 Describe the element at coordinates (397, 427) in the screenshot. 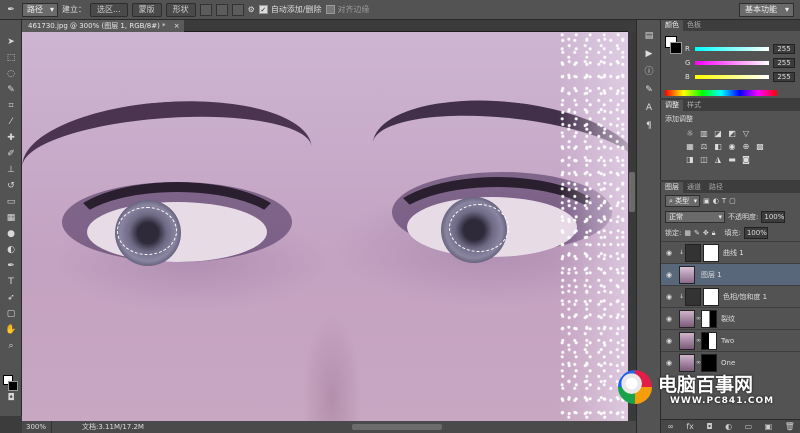

I see `horizontal-scroll-thumb` at that location.